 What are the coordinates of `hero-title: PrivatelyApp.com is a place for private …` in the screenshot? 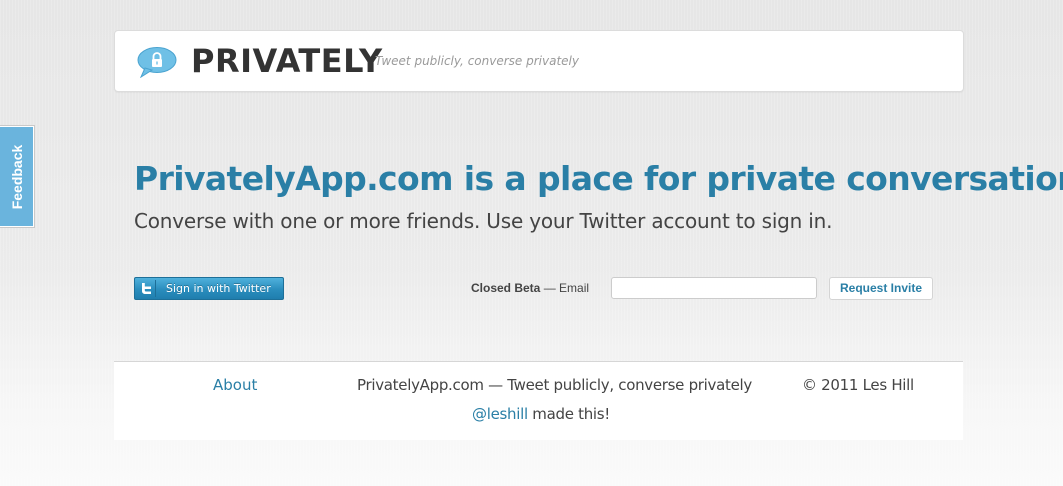 It's located at (598, 178).